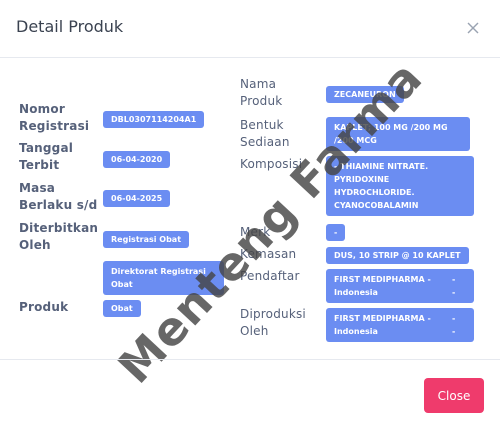  I want to click on value-masa-berlaku: 06-04-2025, so click(137, 198).